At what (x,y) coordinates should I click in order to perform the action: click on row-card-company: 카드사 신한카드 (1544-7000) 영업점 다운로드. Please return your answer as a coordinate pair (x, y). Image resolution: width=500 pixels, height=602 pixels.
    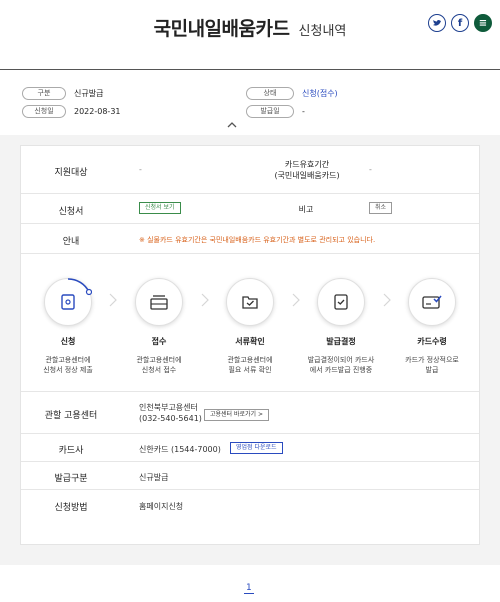
    Looking at the image, I should click on (250, 448).